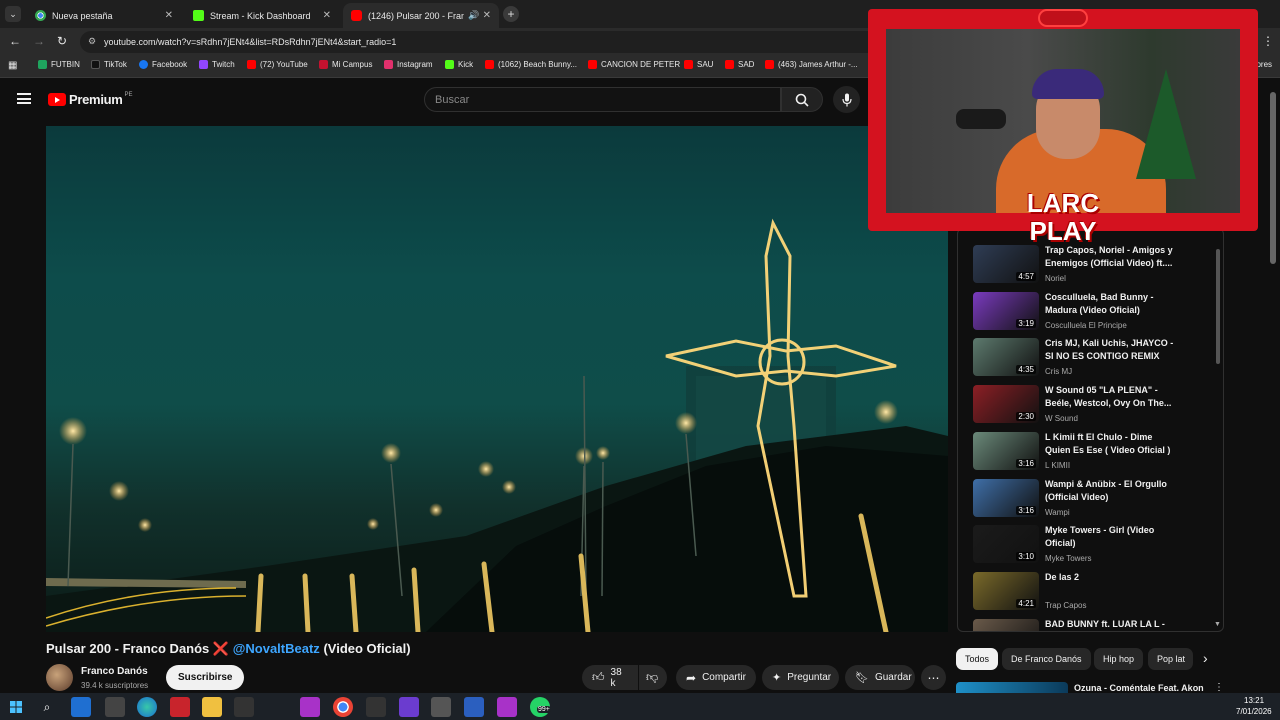  What do you see at coordinates (1093, 592) in the screenshot?
I see `playlist-item: 4:21 De las 2 Trap Capos` at bounding box center [1093, 592].